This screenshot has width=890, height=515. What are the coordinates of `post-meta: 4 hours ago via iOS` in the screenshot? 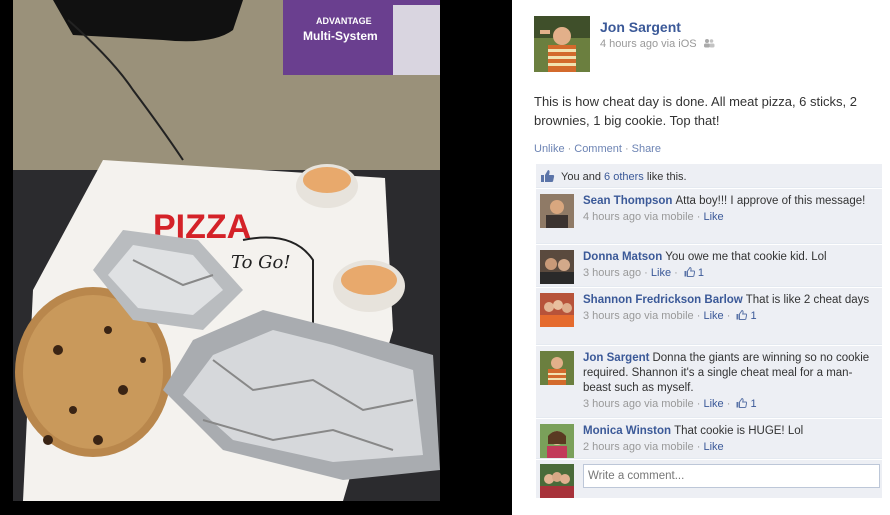 It's located at (657, 44).